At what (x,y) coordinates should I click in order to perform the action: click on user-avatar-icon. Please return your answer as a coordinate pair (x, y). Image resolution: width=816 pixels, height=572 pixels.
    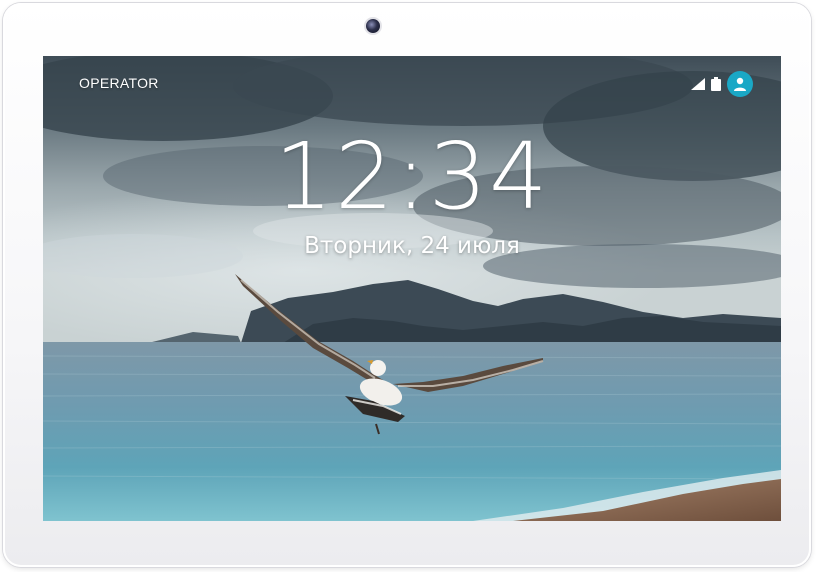
    Looking at the image, I should click on (740, 84).